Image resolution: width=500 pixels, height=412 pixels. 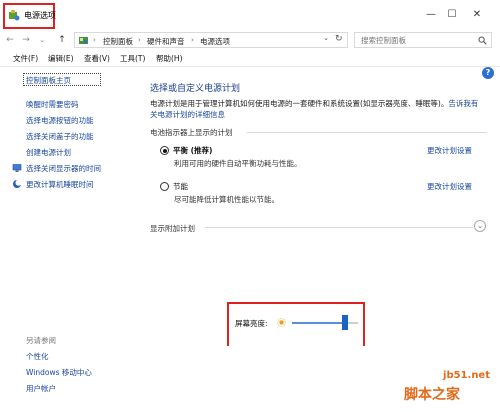 I want to click on title-bar: 电源选项 — ☐ ✕, so click(x=250, y=15).